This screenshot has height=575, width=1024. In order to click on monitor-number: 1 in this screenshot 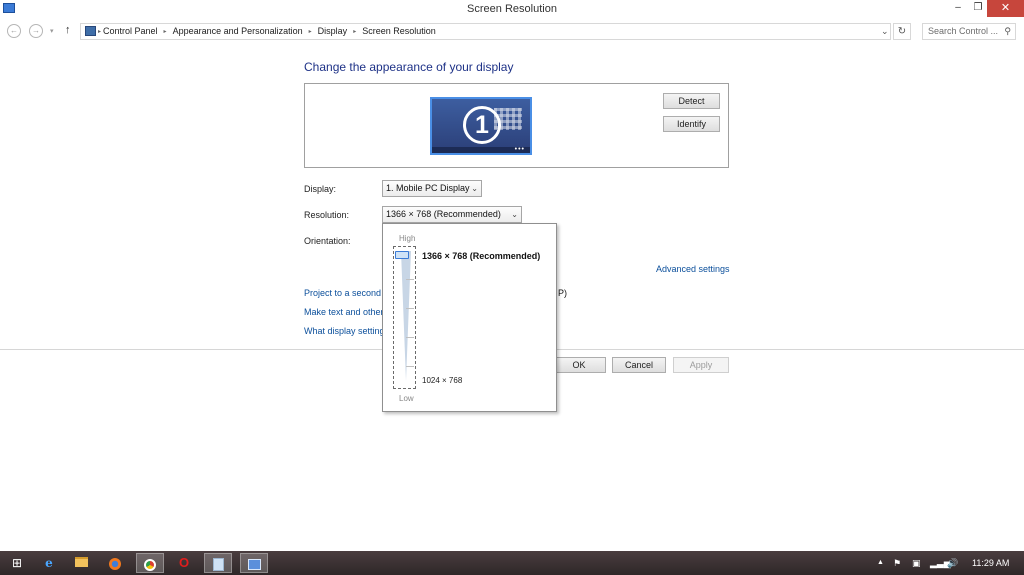, I will do `click(482, 125)`.